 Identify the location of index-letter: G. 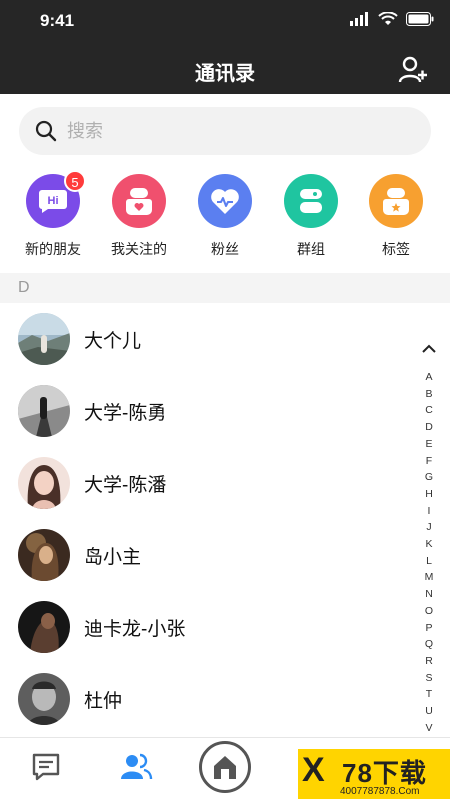
(429, 477).